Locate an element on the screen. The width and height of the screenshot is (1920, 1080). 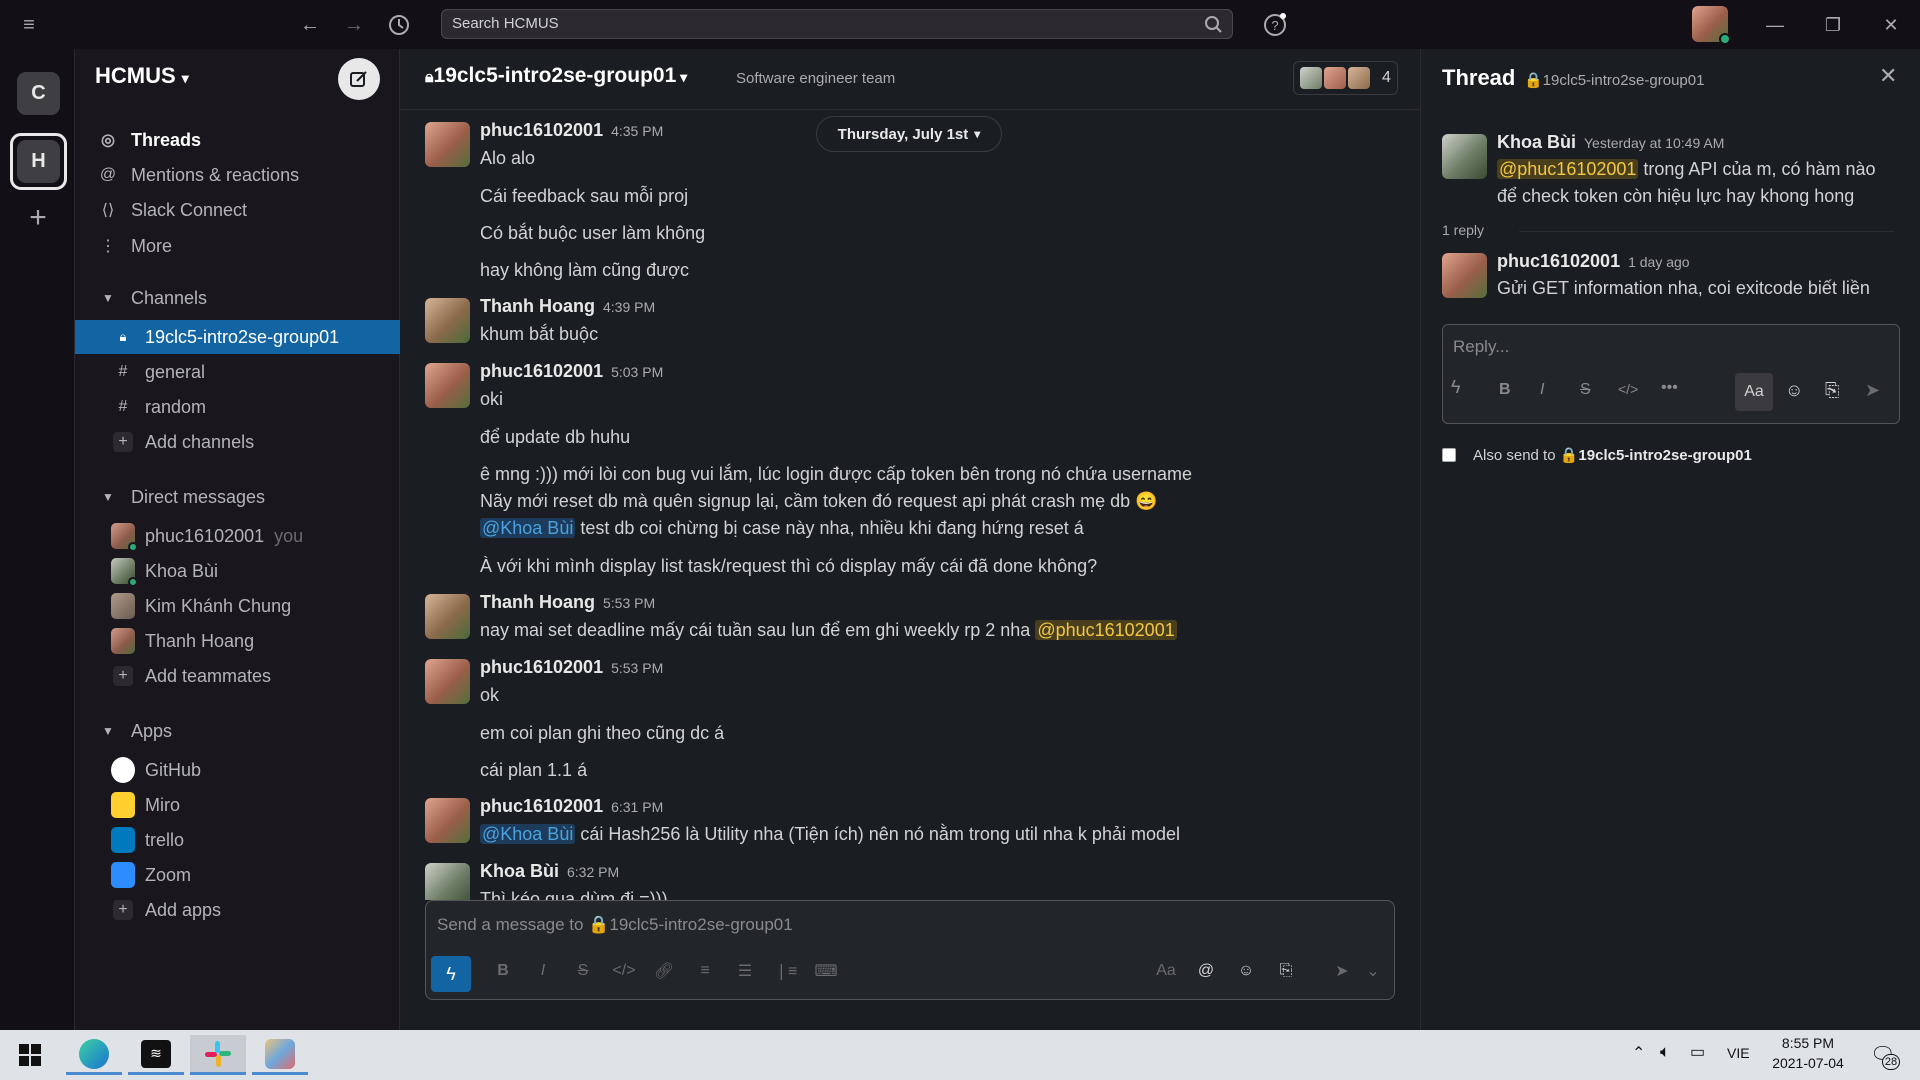
mention-icon: @ is located at coordinates (1206, 971).